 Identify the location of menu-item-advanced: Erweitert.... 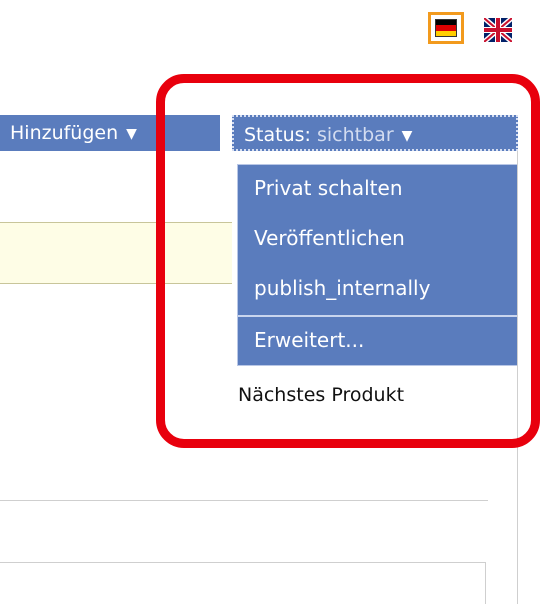
(377, 342).